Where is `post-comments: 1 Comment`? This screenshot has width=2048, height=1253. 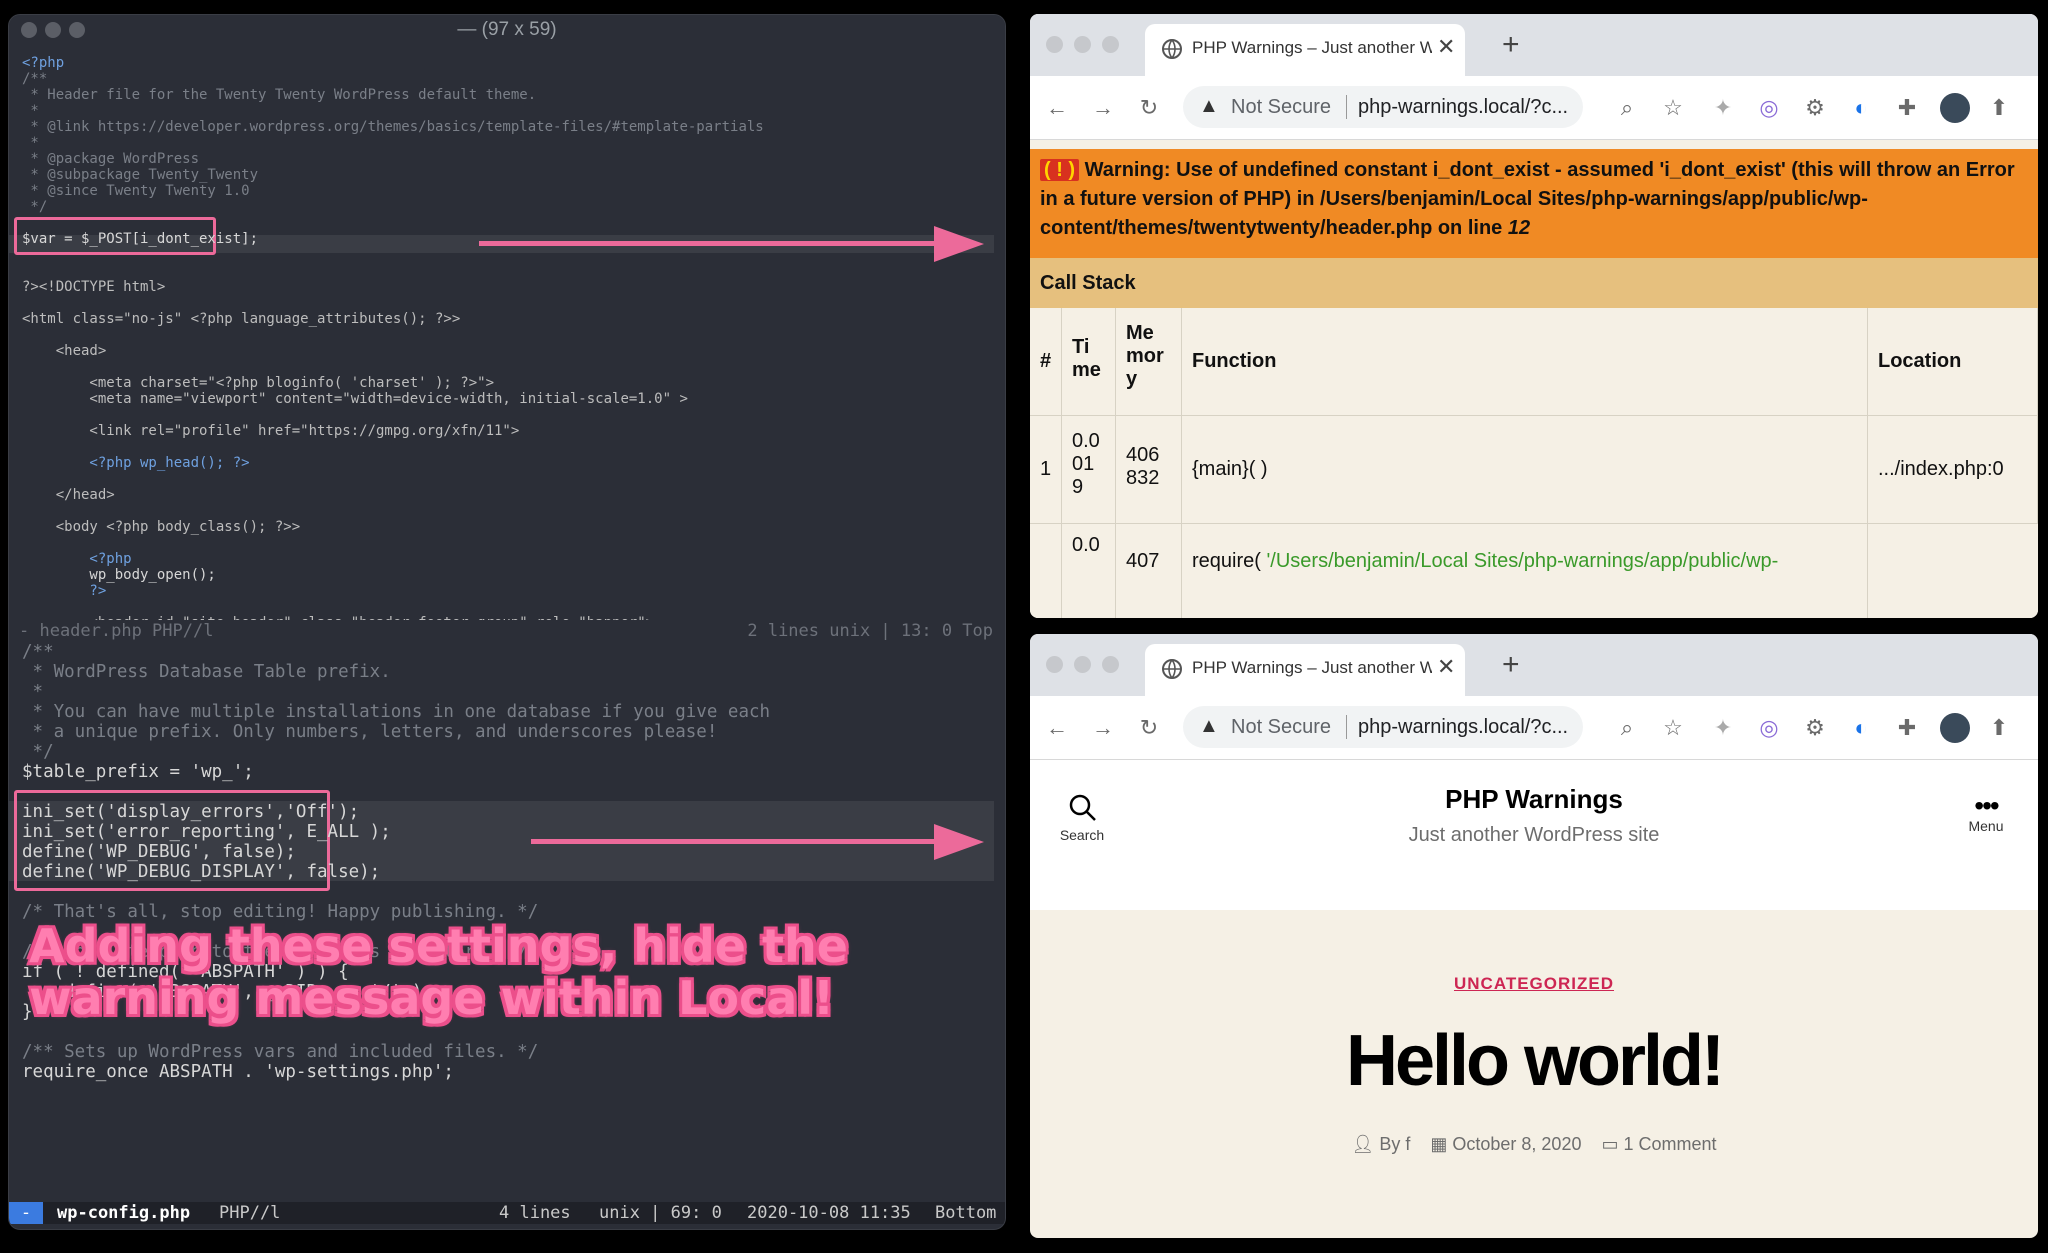
post-comments: 1 Comment is located at coordinates (1670, 1144).